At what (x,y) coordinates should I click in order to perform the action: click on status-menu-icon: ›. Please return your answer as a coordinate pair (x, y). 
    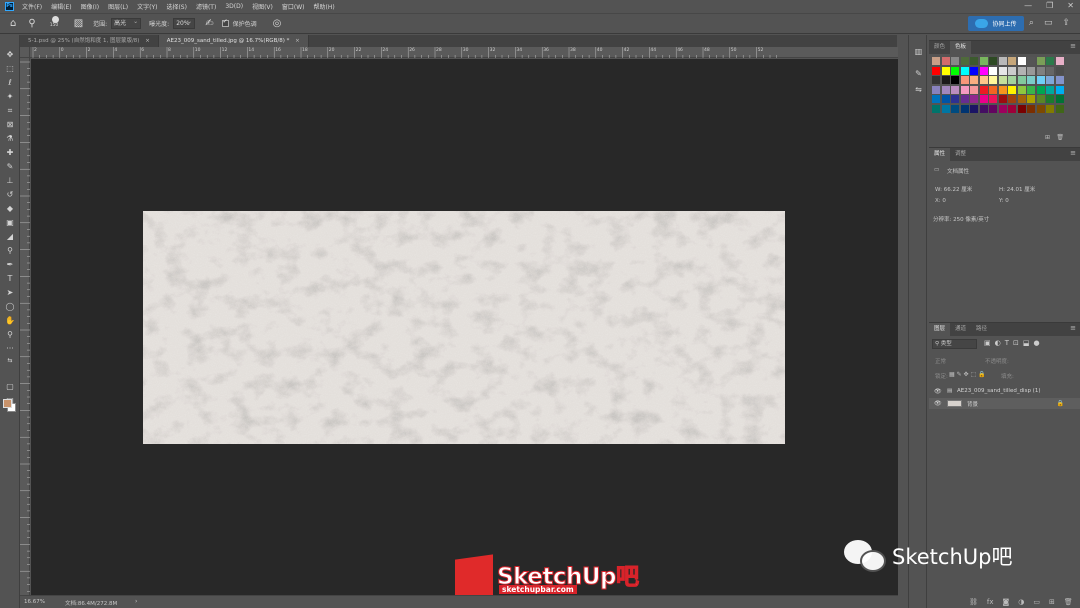
    Looking at the image, I should click on (136, 601).